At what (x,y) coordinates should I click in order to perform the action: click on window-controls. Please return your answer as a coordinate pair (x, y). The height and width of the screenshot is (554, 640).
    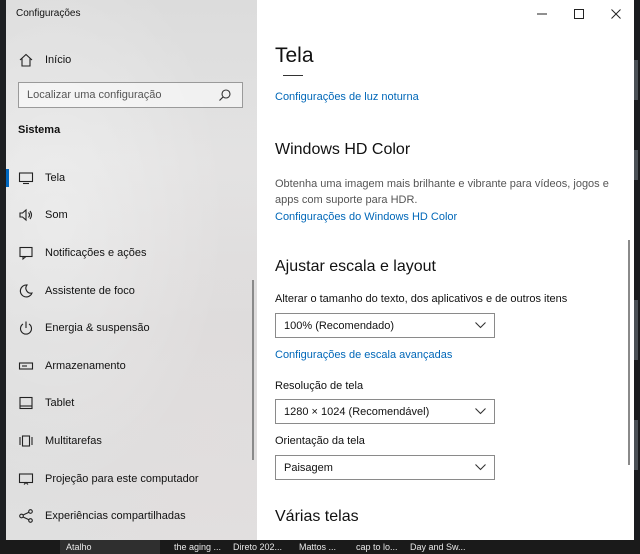
    Looking at the image, I should click on (578, 14).